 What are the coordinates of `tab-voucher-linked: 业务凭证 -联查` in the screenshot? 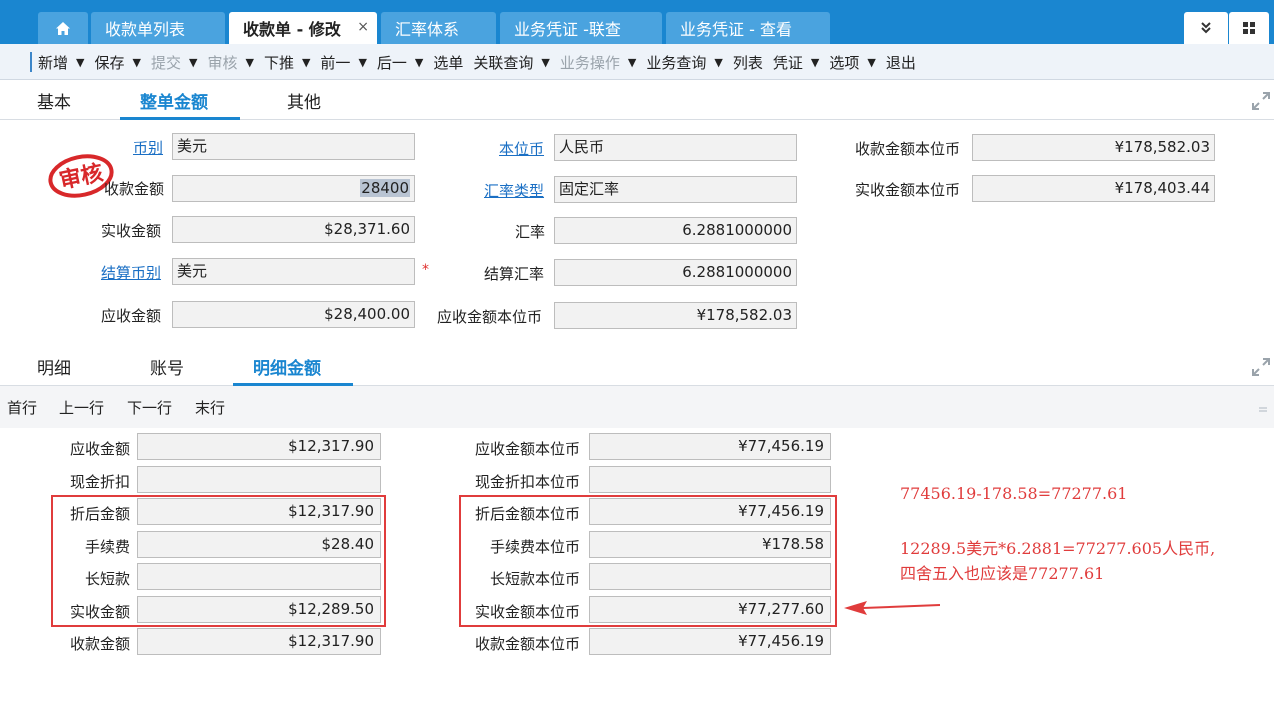 It's located at (581, 28).